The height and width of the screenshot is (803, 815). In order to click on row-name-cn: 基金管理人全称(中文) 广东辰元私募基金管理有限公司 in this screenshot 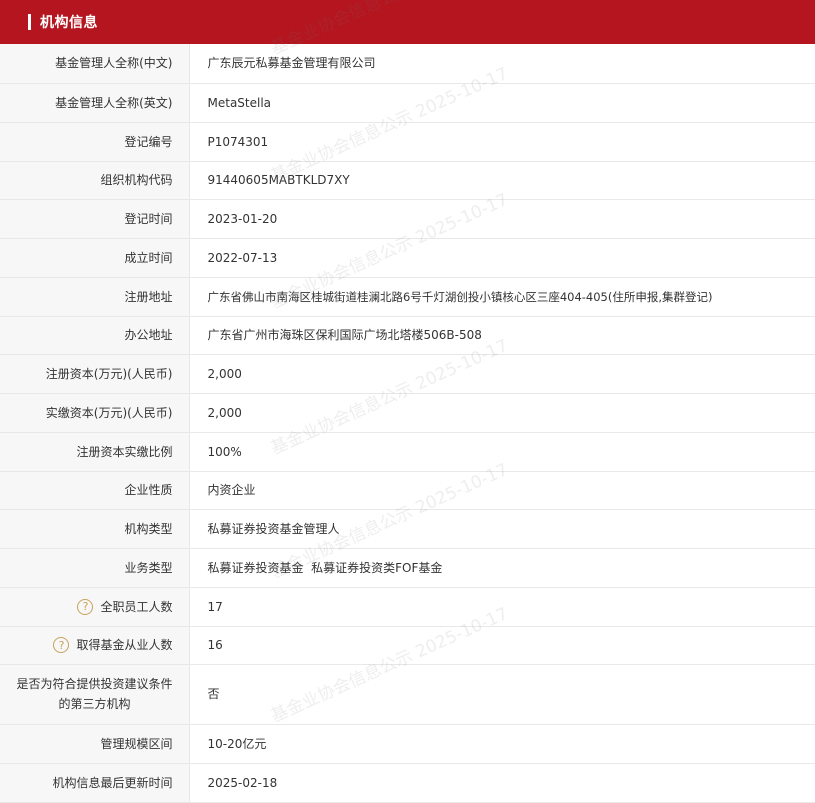, I will do `click(407, 64)`.